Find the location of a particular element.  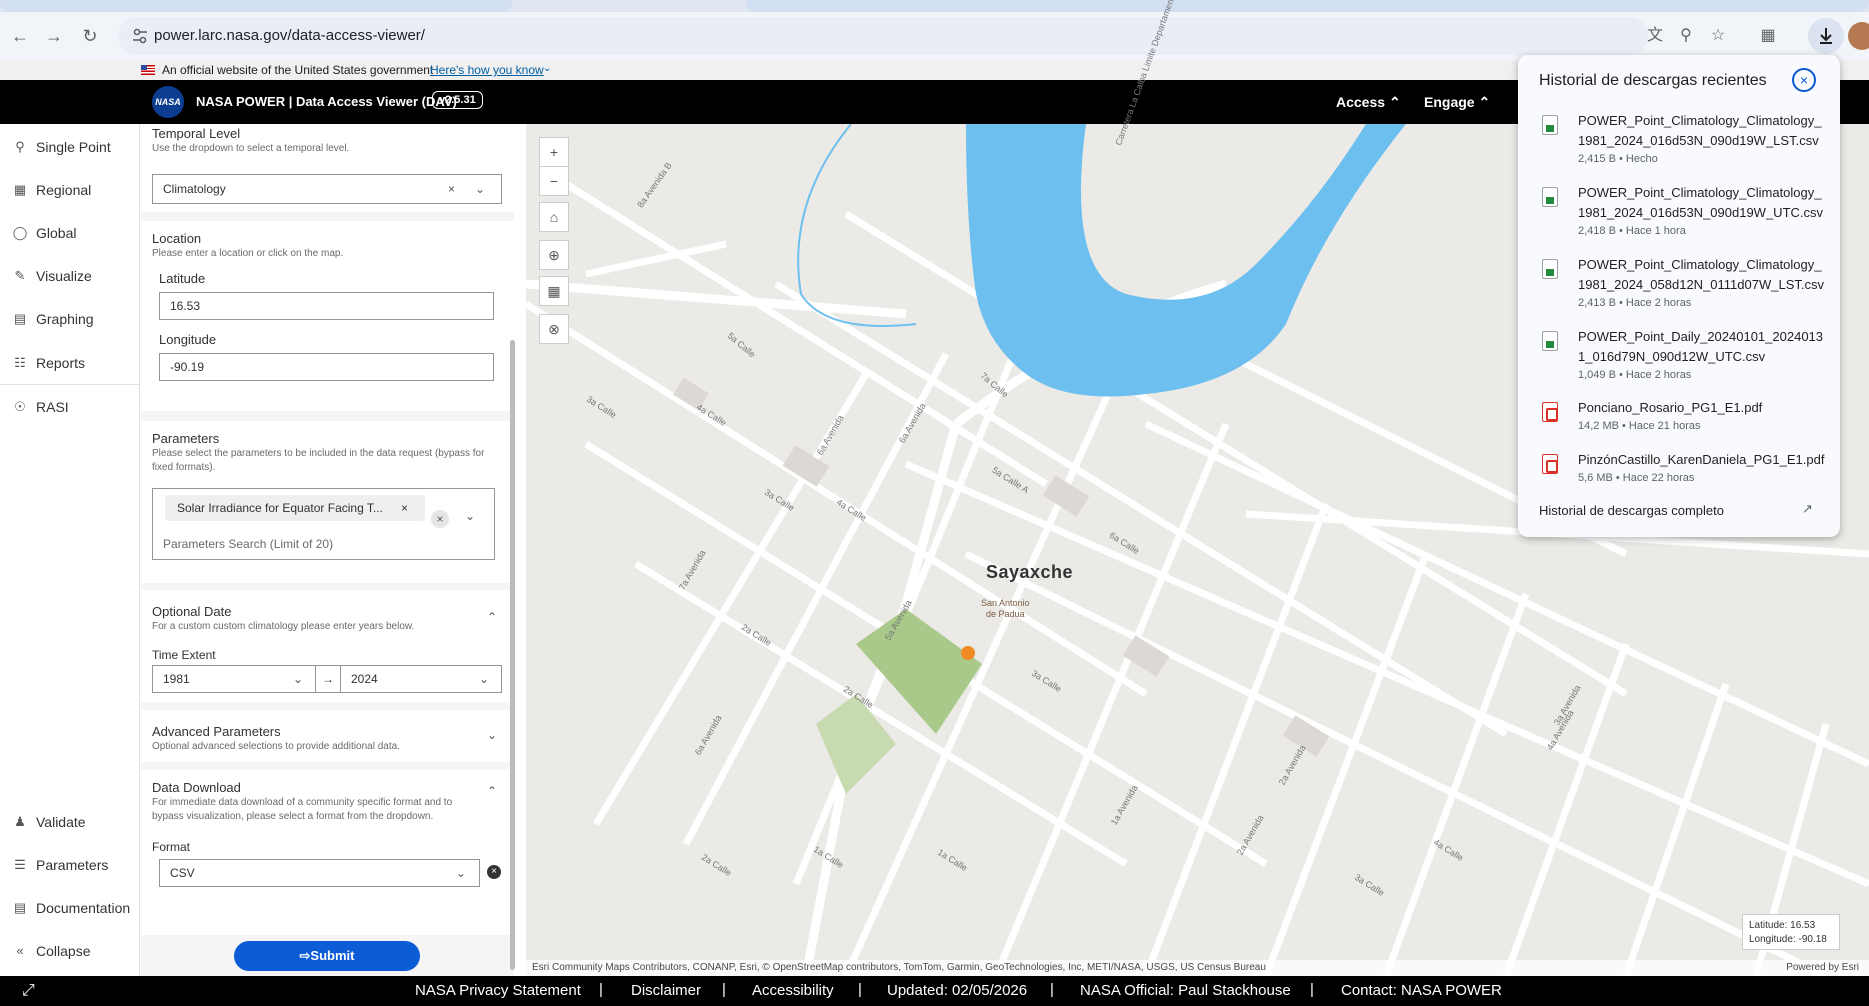

latitude-label: Latitude is located at coordinates (182, 278).